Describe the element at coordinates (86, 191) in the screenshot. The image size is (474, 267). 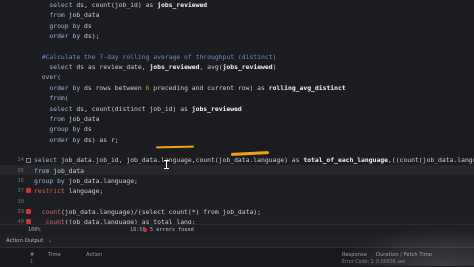
I see `code-token: language;` at that location.